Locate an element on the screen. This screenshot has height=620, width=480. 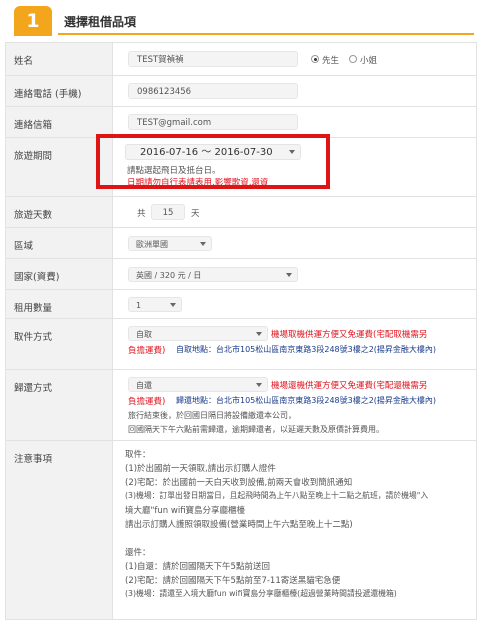
gender-female-label: 小姐 is located at coordinates (369, 61).